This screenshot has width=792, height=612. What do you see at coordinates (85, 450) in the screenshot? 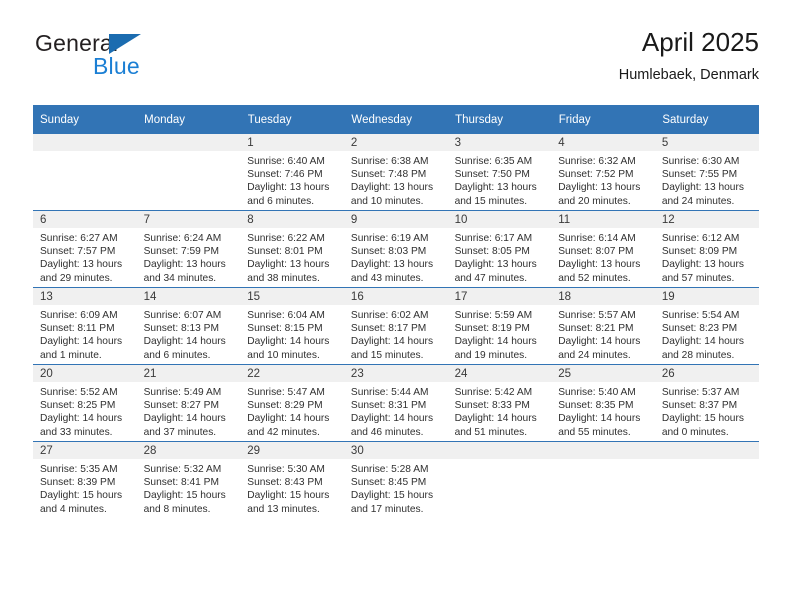
I see `day-number: 27` at bounding box center [85, 450].